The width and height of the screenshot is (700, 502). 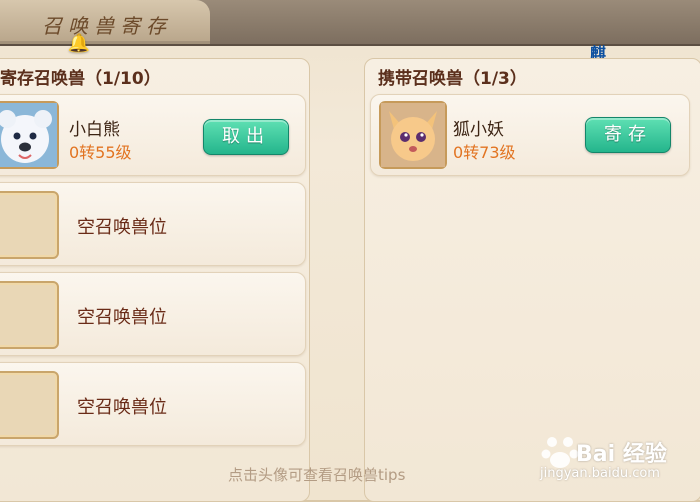 I want to click on pet-level: 0转55级, so click(x=100, y=152).